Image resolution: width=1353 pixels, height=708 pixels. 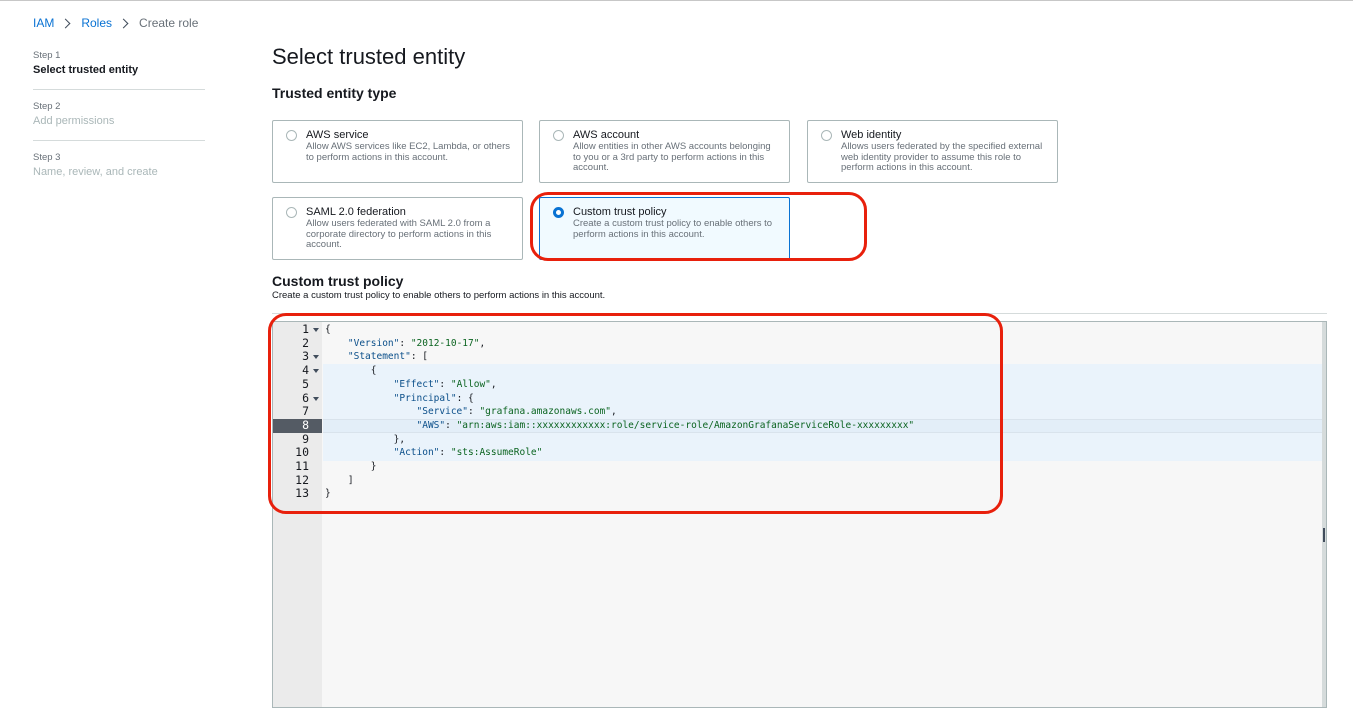 I want to click on page-title: Select trusted entity, so click(x=369, y=56).